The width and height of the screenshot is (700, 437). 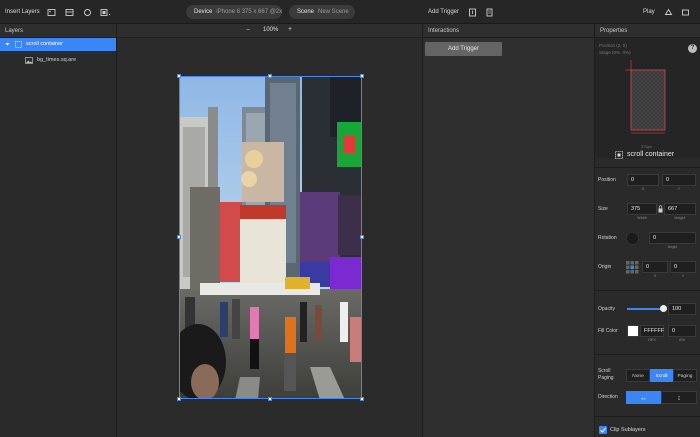 I want to click on device-selector: Device iPhone 6 375 x 667 @2x, so click(x=234, y=12).